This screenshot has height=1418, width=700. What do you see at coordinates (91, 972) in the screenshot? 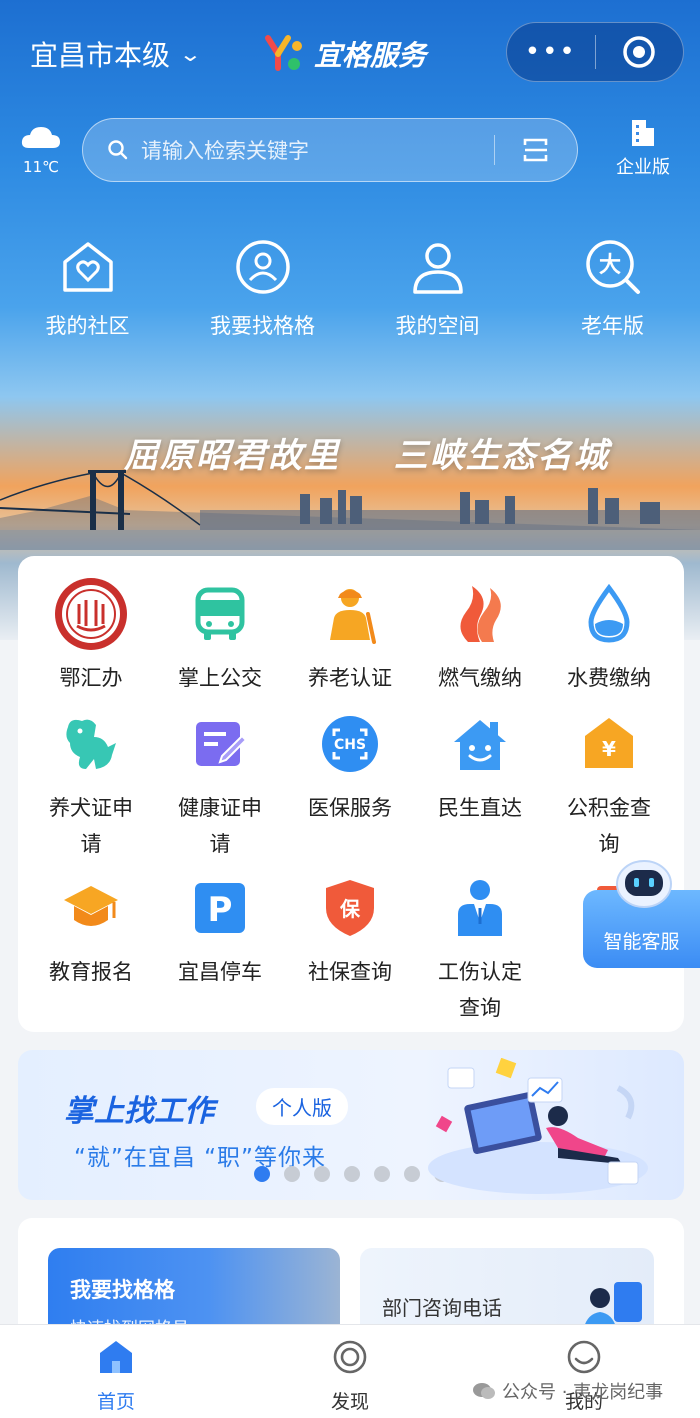
I see `service-label: 教育报名` at bounding box center [91, 972].